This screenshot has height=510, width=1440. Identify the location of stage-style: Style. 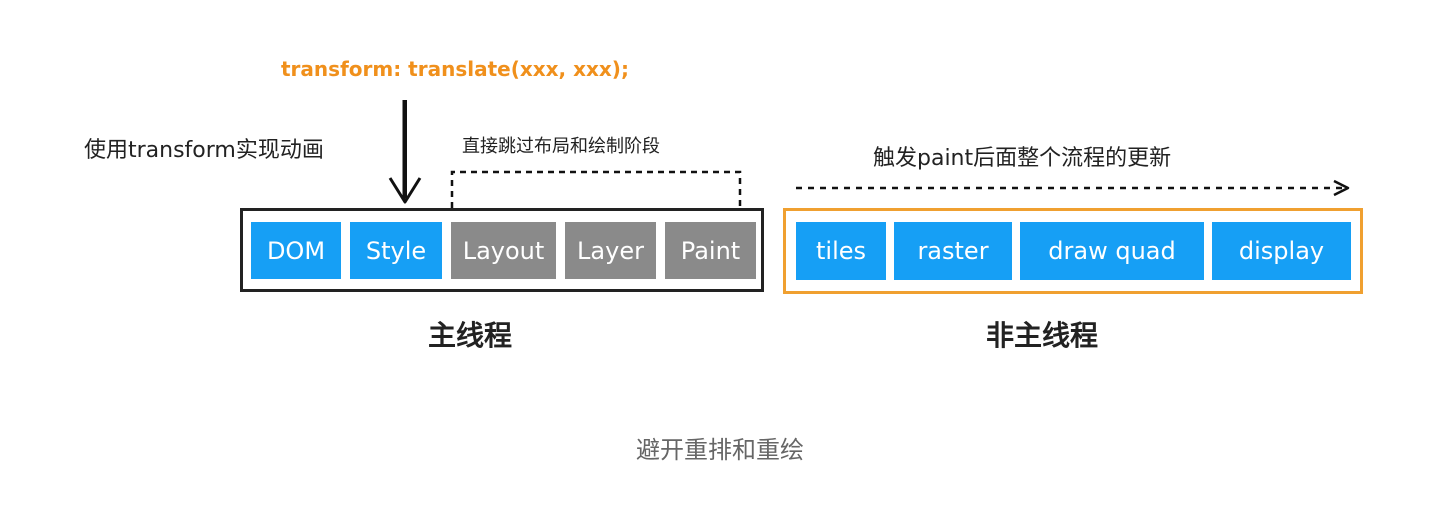
(396, 250).